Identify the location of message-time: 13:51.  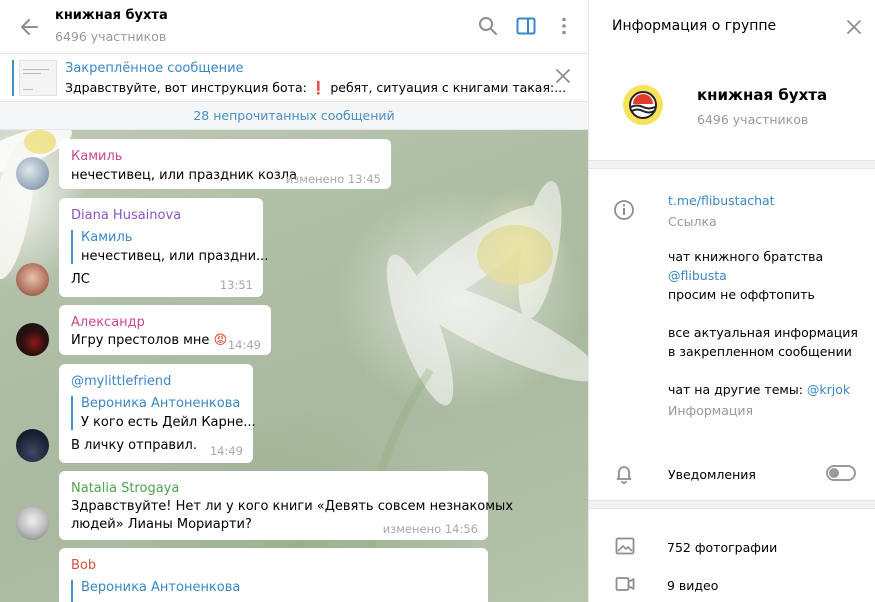
(236, 285).